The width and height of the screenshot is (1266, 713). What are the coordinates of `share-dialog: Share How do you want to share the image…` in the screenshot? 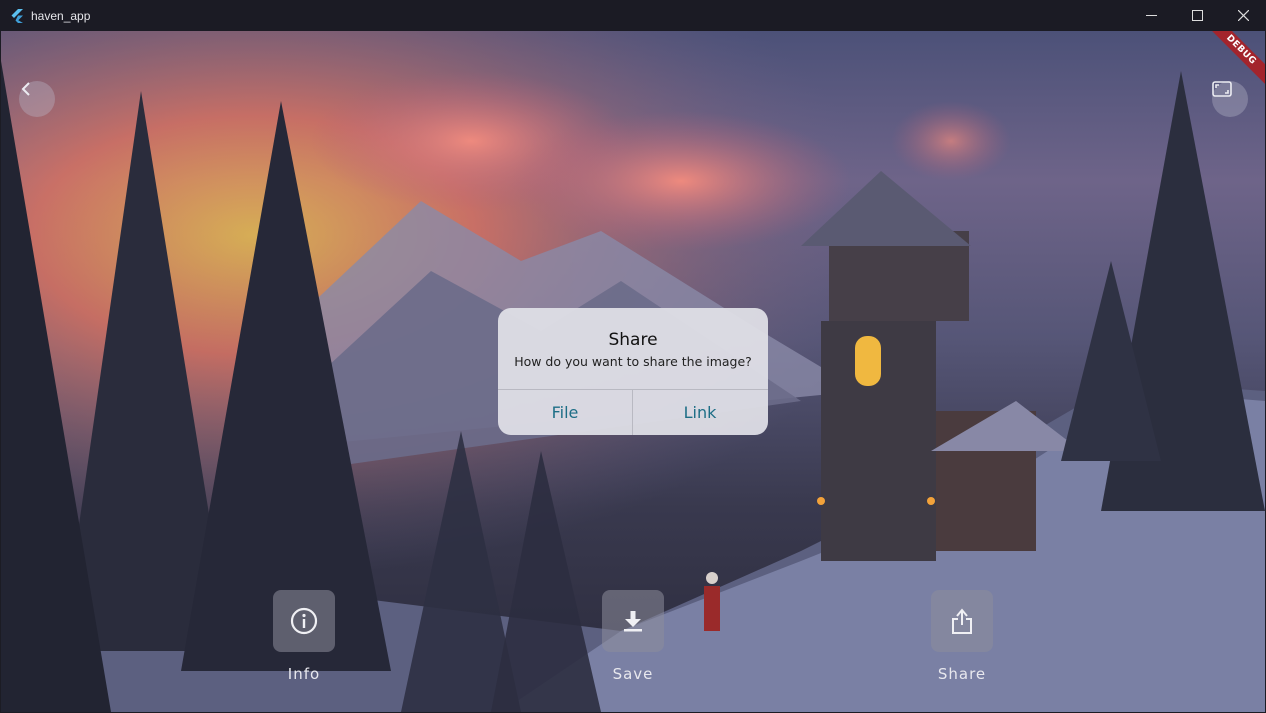 It's located at (633, 371).